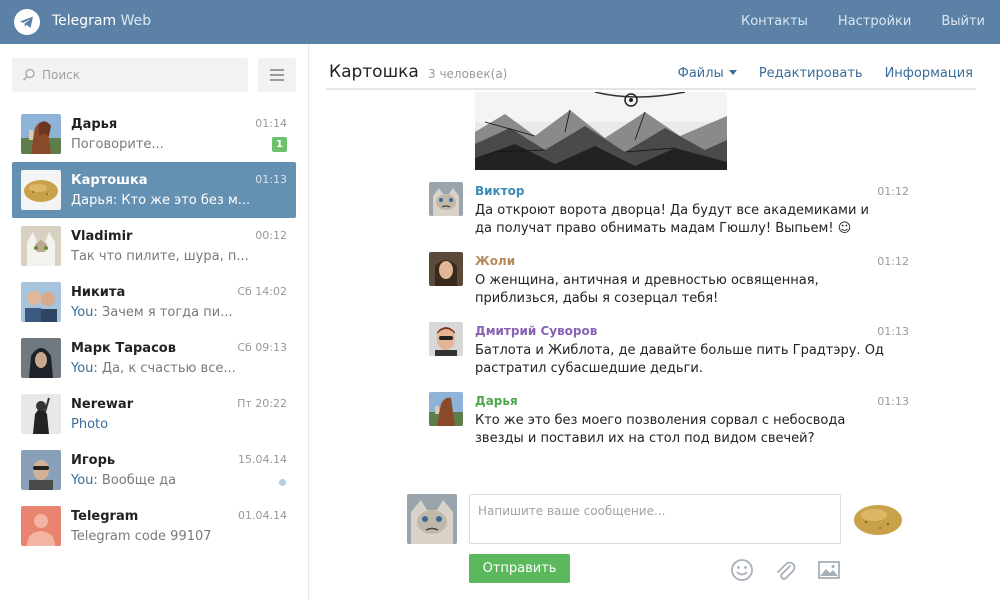 The image size is (1000, 600). What do you see at coordinates (84, 21) in the screenshot?
I see `app-title-main: Telegram` at bounding box center [84, 21].